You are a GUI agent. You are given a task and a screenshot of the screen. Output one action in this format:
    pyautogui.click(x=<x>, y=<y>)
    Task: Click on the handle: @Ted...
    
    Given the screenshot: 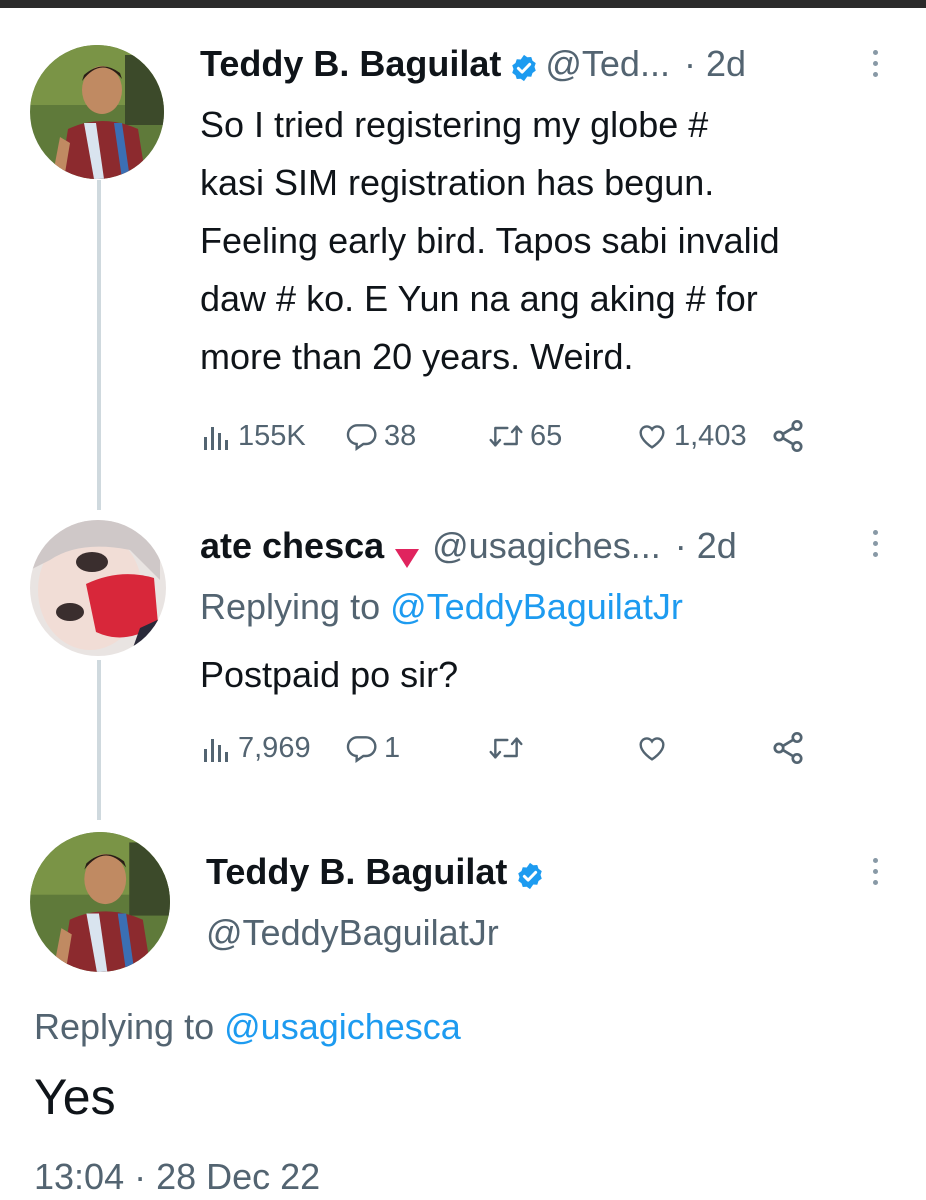 What is the action you would take?
    pyautogui.click(x=607, y=64)
    